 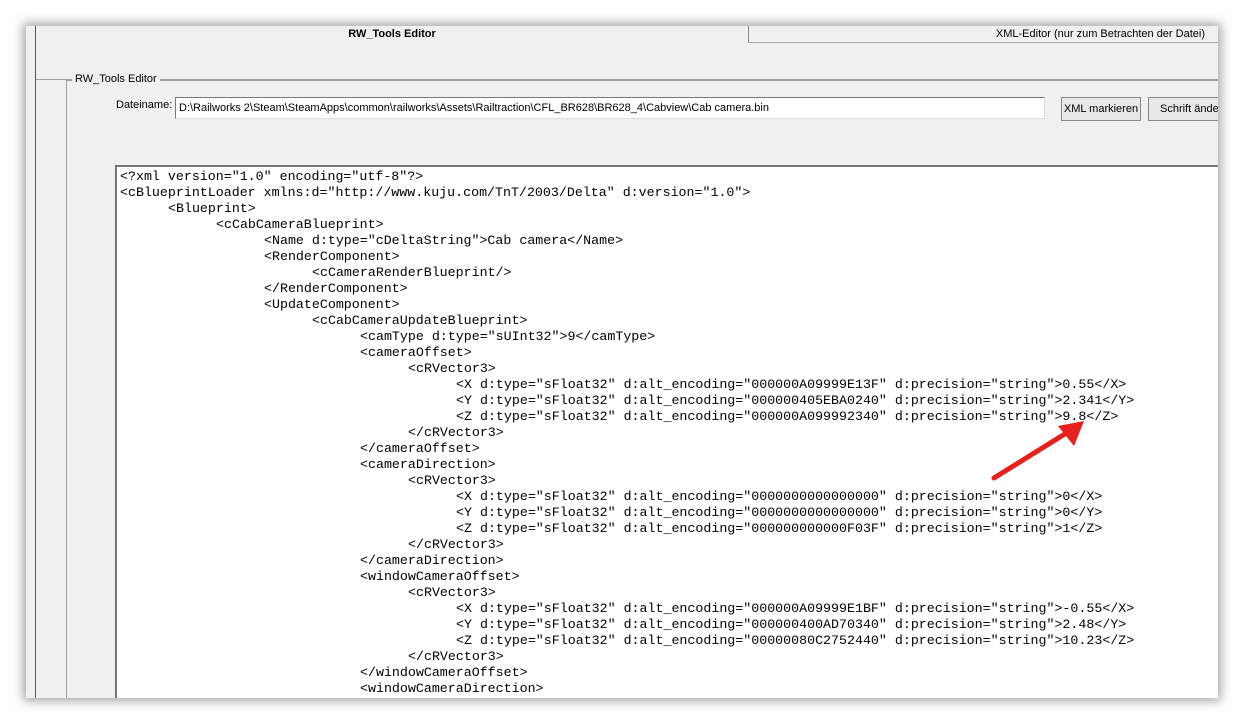 I want to click on change-font-button: Schrift ände, so click(x=1183, y=109).